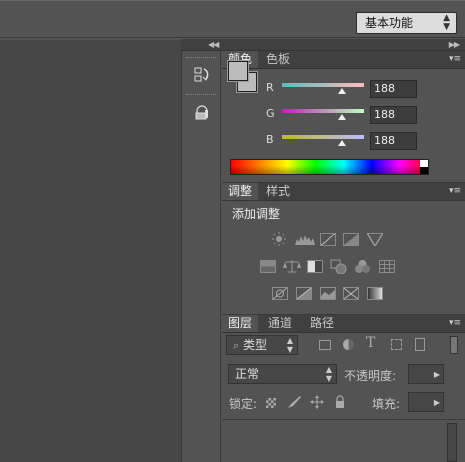 The height and width of the screenshot is (462, 465). What do you see at coordinates (342, 91) in the screenshot?
I see `channel-r-thumb` at bounding box center [342, 91].